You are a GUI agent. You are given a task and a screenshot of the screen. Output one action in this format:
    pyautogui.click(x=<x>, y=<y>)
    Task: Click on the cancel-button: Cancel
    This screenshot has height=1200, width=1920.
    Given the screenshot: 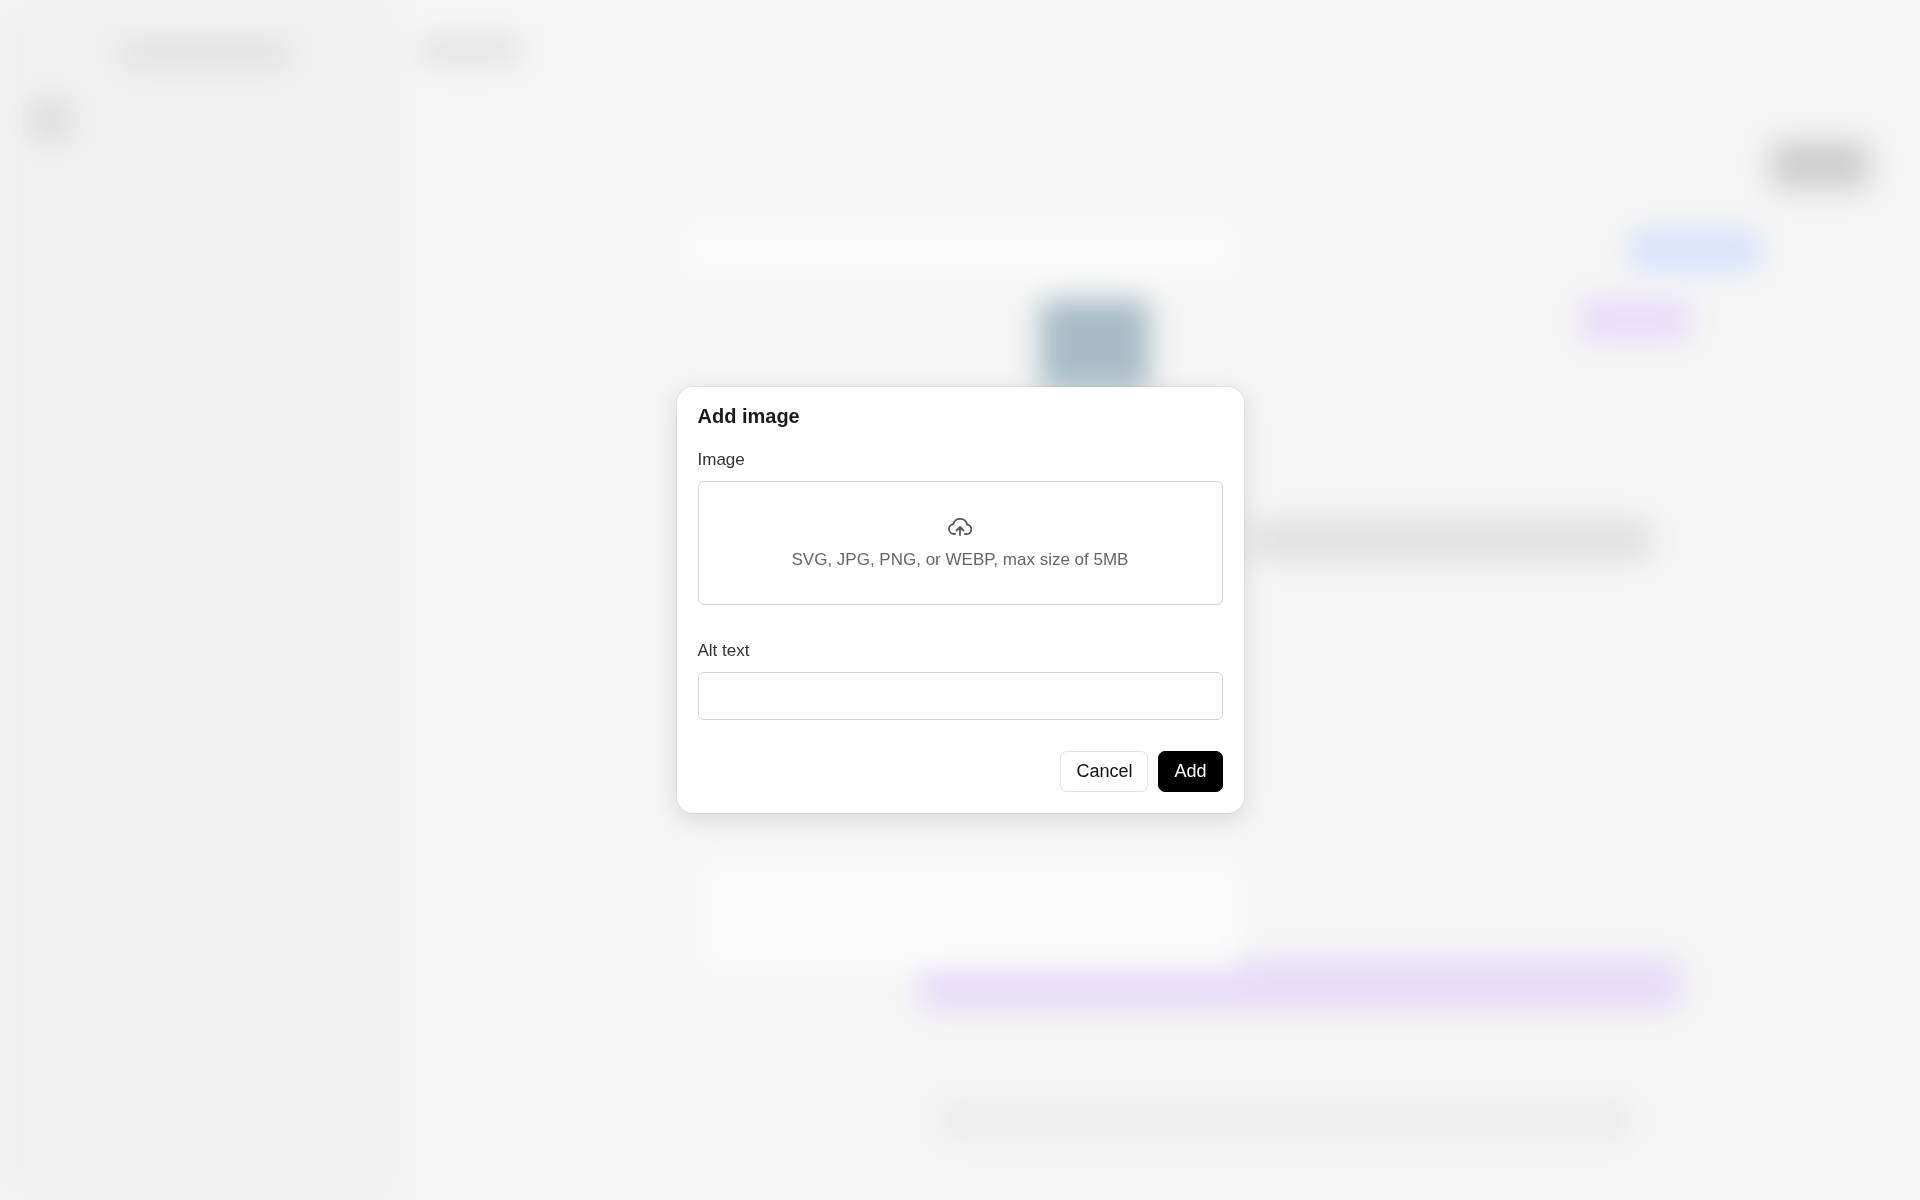 What is the action you would take?
    pyautogui.click(x=1104, y=771)
    